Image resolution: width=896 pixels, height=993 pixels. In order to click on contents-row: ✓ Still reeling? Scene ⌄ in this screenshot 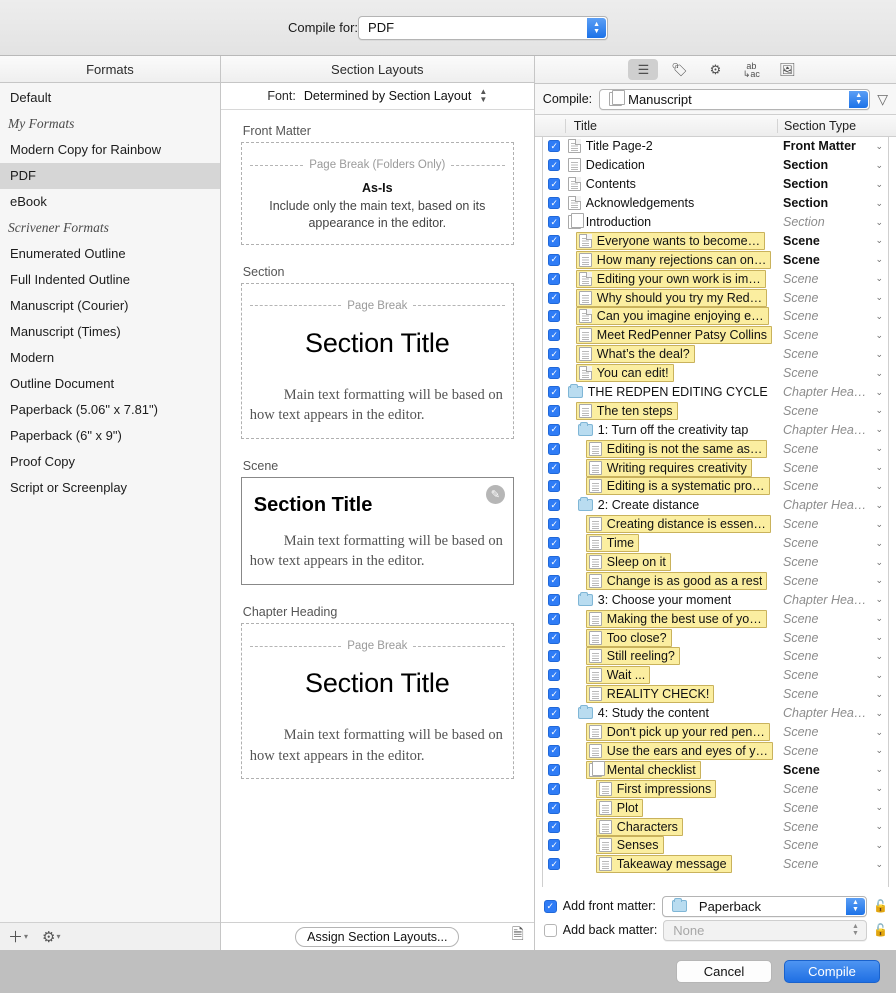, I will do `click(715, 656)`.